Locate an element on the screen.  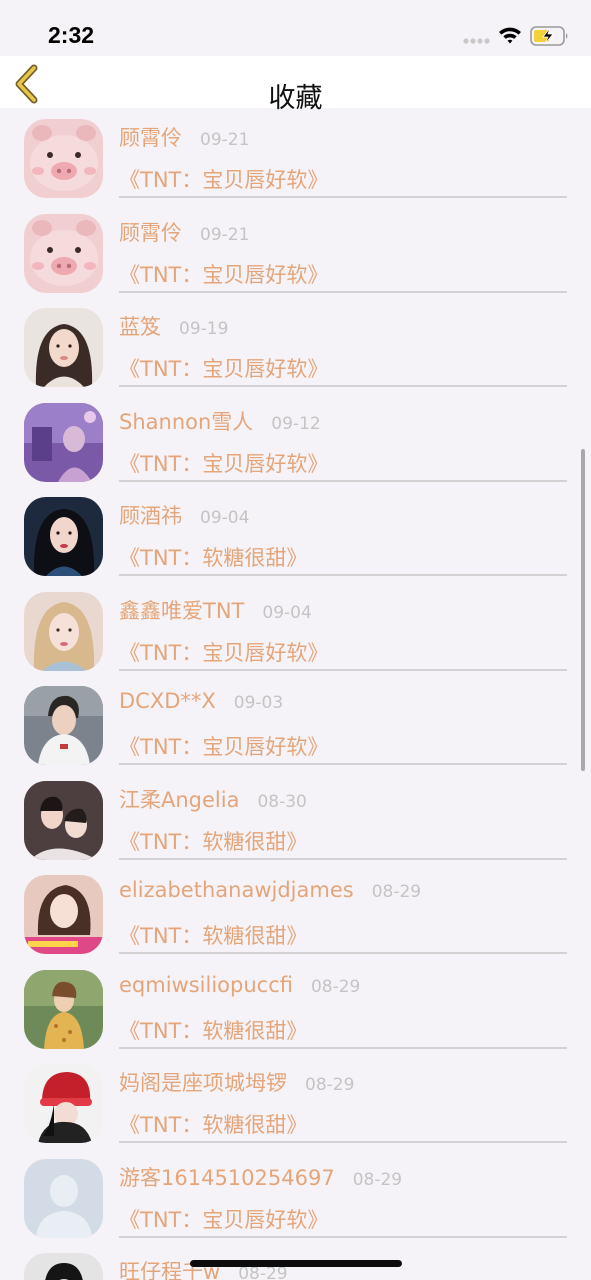
favorite-item: 顾酒祎 09-04 《TNT：软糖很甜》 is located at coordinates (295, 533).